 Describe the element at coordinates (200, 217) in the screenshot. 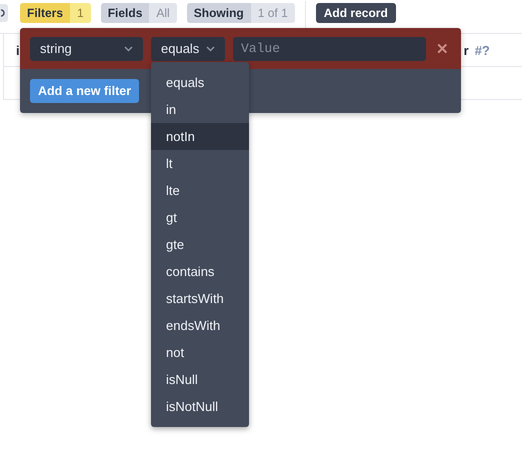

I see `menu-item: gt` at that location.